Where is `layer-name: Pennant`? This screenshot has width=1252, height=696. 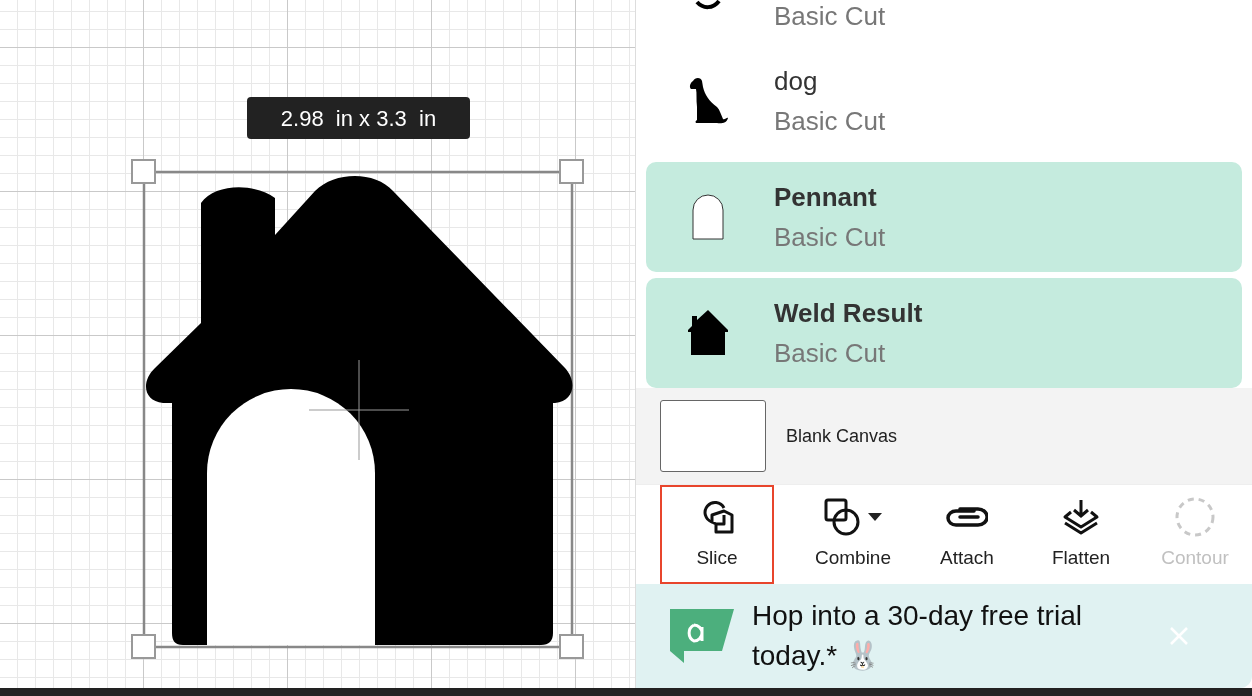
layer-name: Pennant is located at coordinates (826, 197).